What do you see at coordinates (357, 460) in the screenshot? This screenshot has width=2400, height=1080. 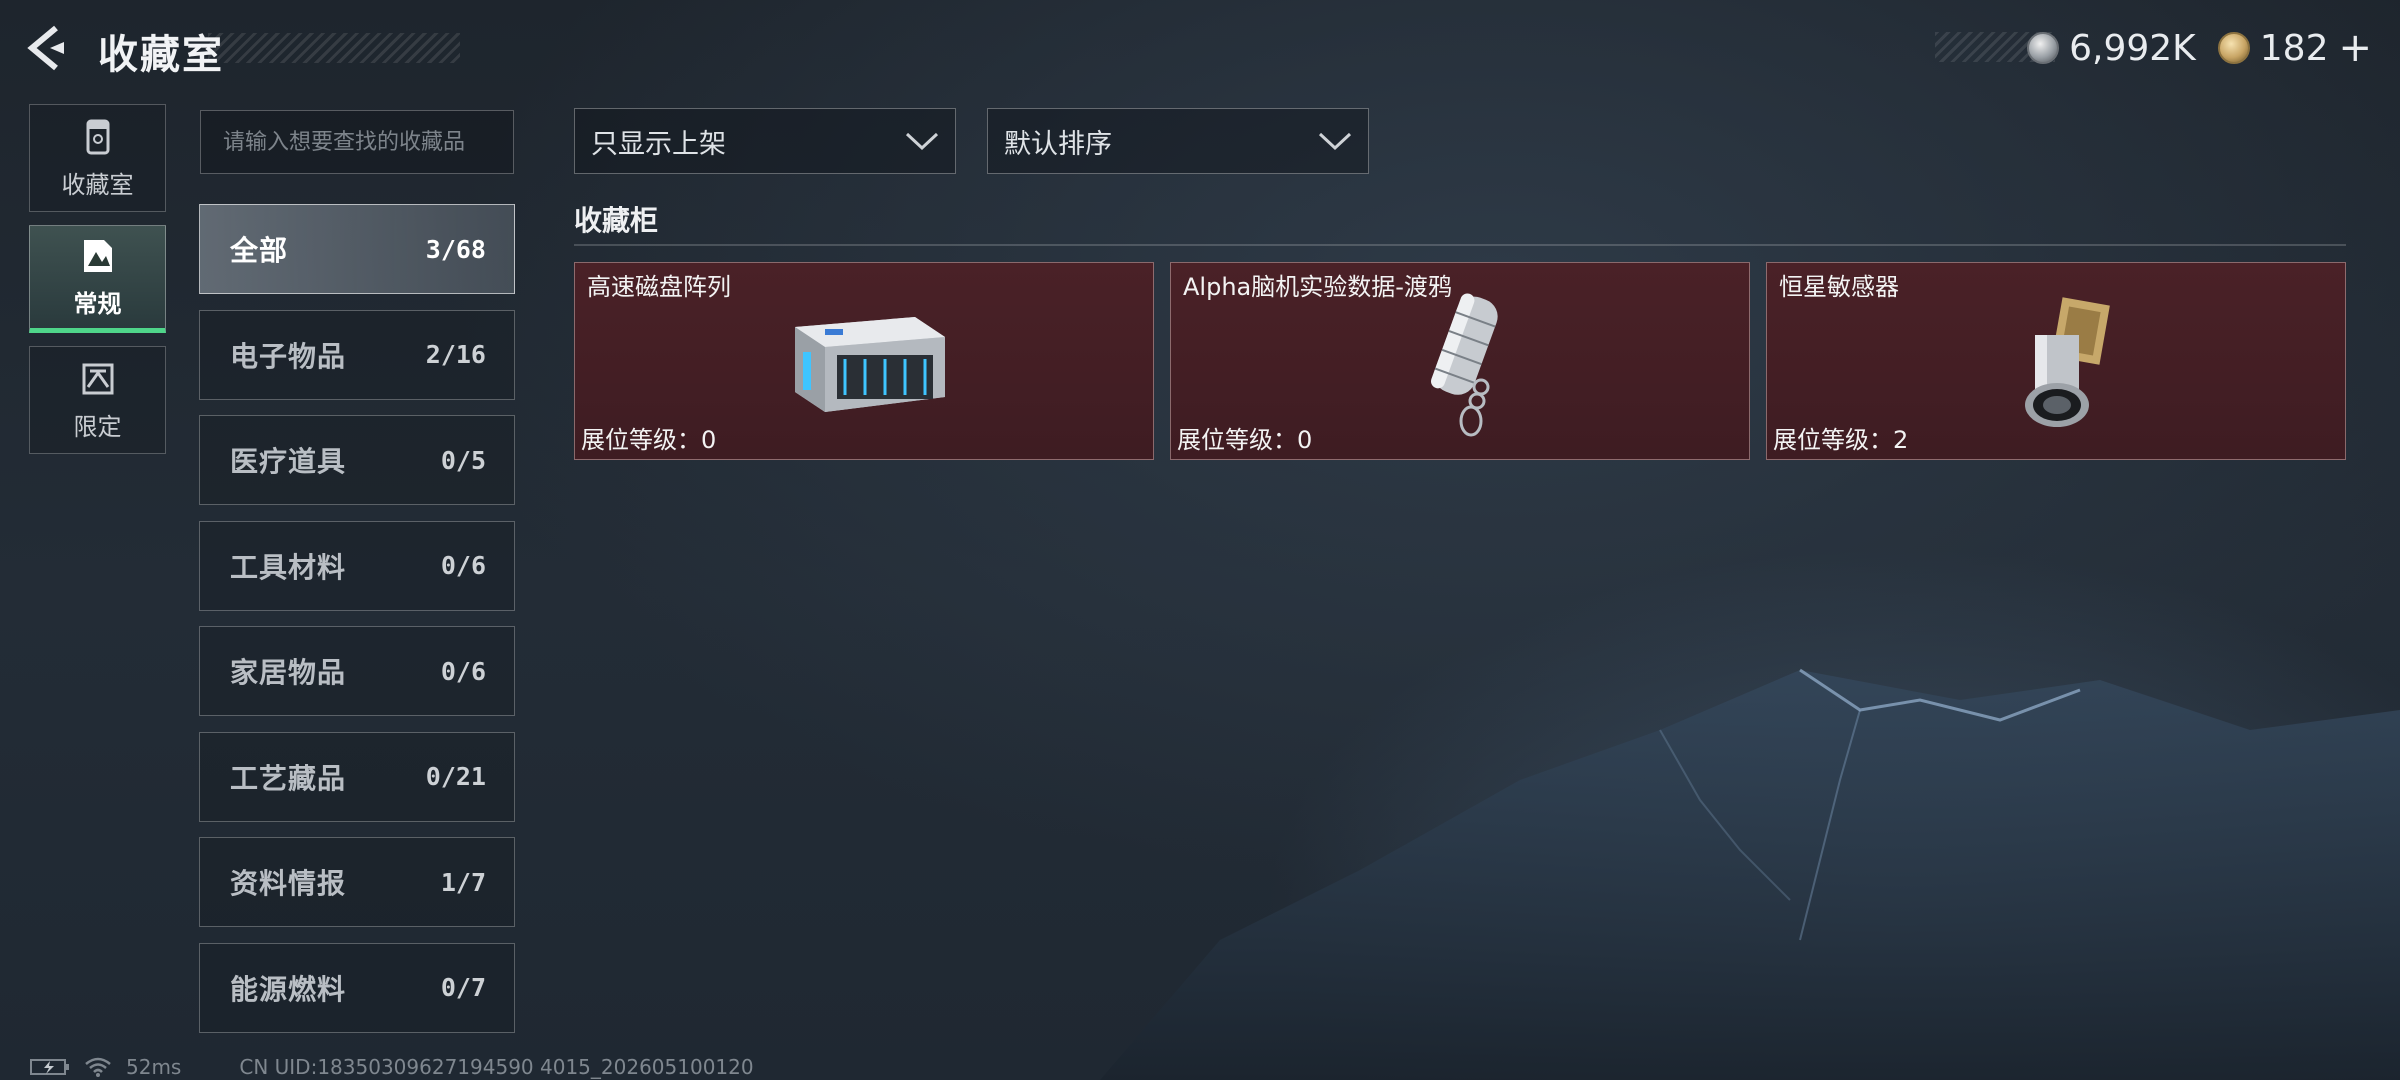 I see `category-medical: 医疗道具 0/5` at bounding box center [357, 460].